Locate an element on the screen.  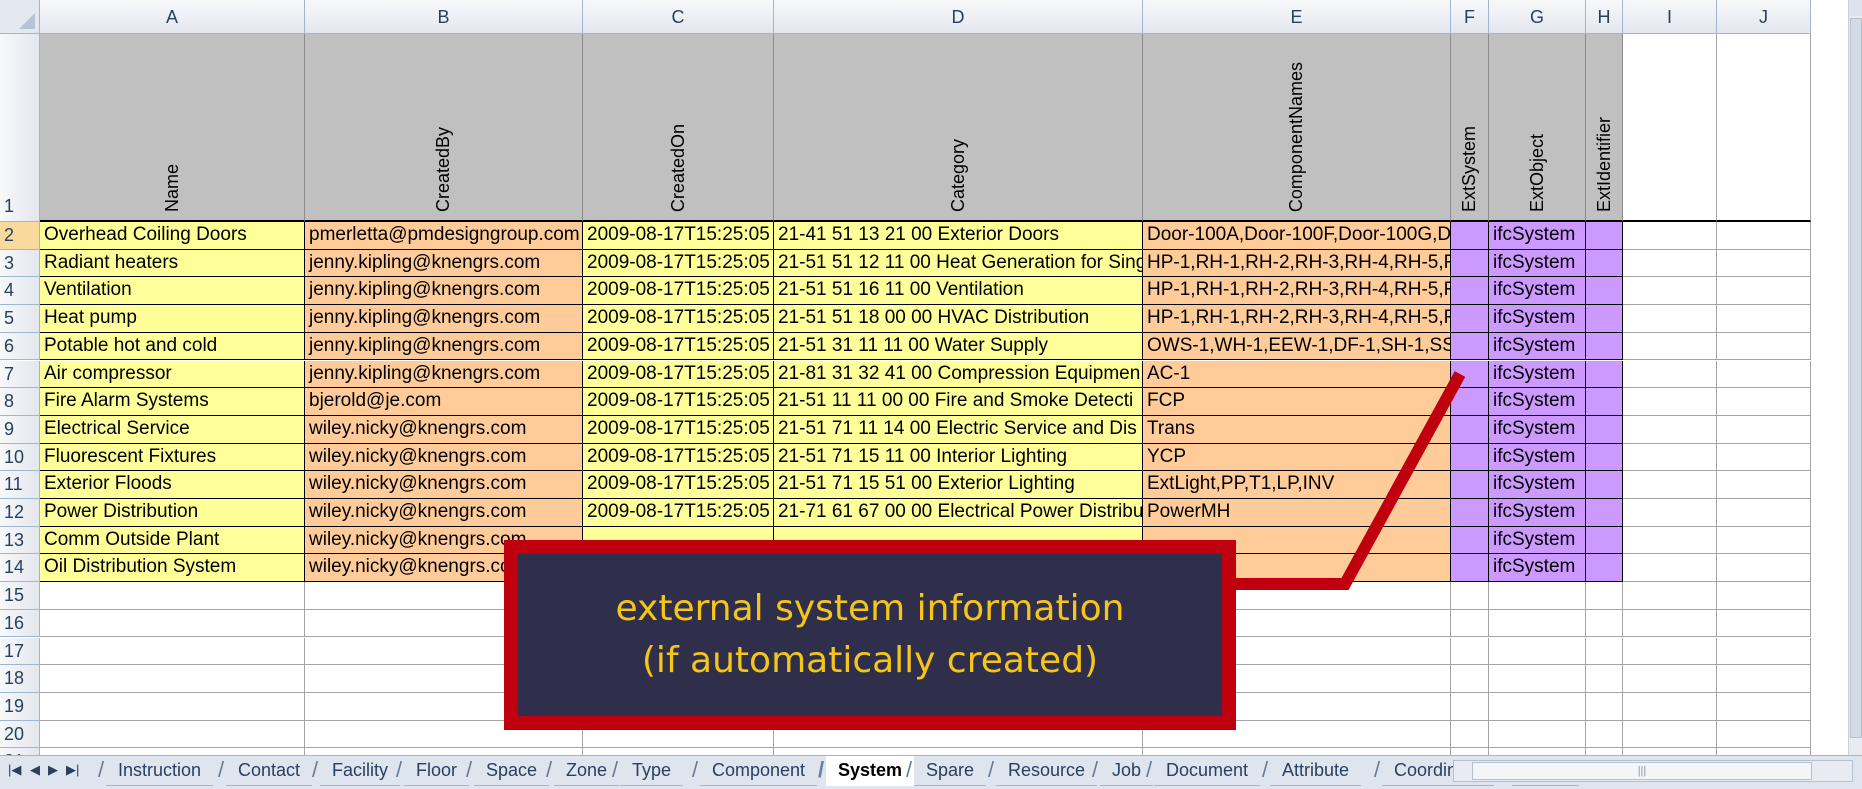
sheet-tab-contact: Contact is located at coordinates (265, 771).